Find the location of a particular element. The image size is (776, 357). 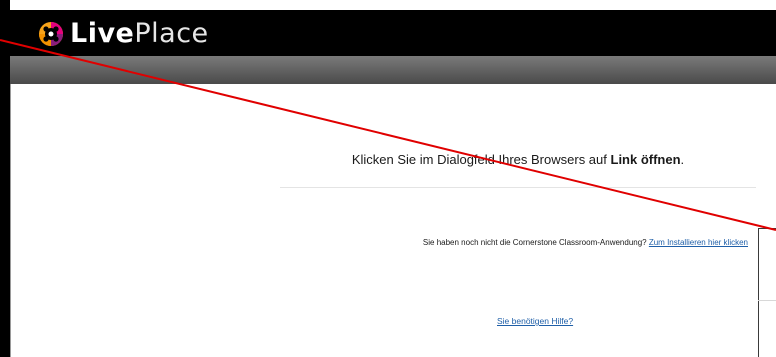

section-divider is located at coordinates (518, 187).